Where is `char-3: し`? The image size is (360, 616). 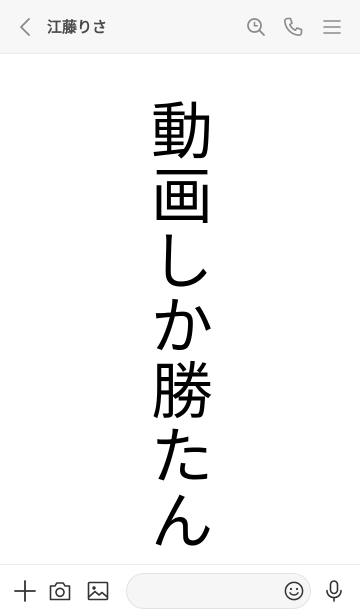 char-3: し is located at coordinates (181, 261).